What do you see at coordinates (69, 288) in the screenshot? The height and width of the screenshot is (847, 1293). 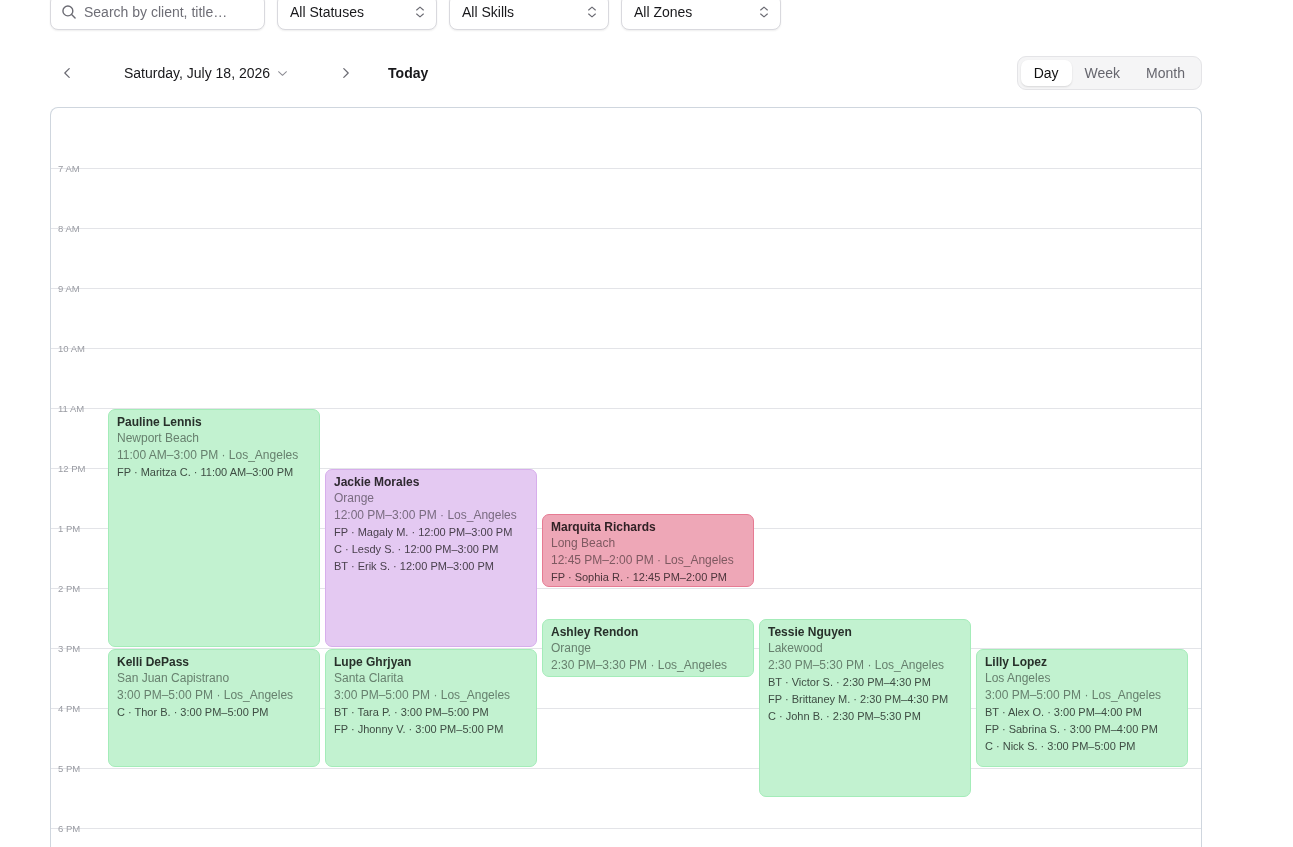 I see `hour-label: 9 AM` at bounding box center [69, 288].